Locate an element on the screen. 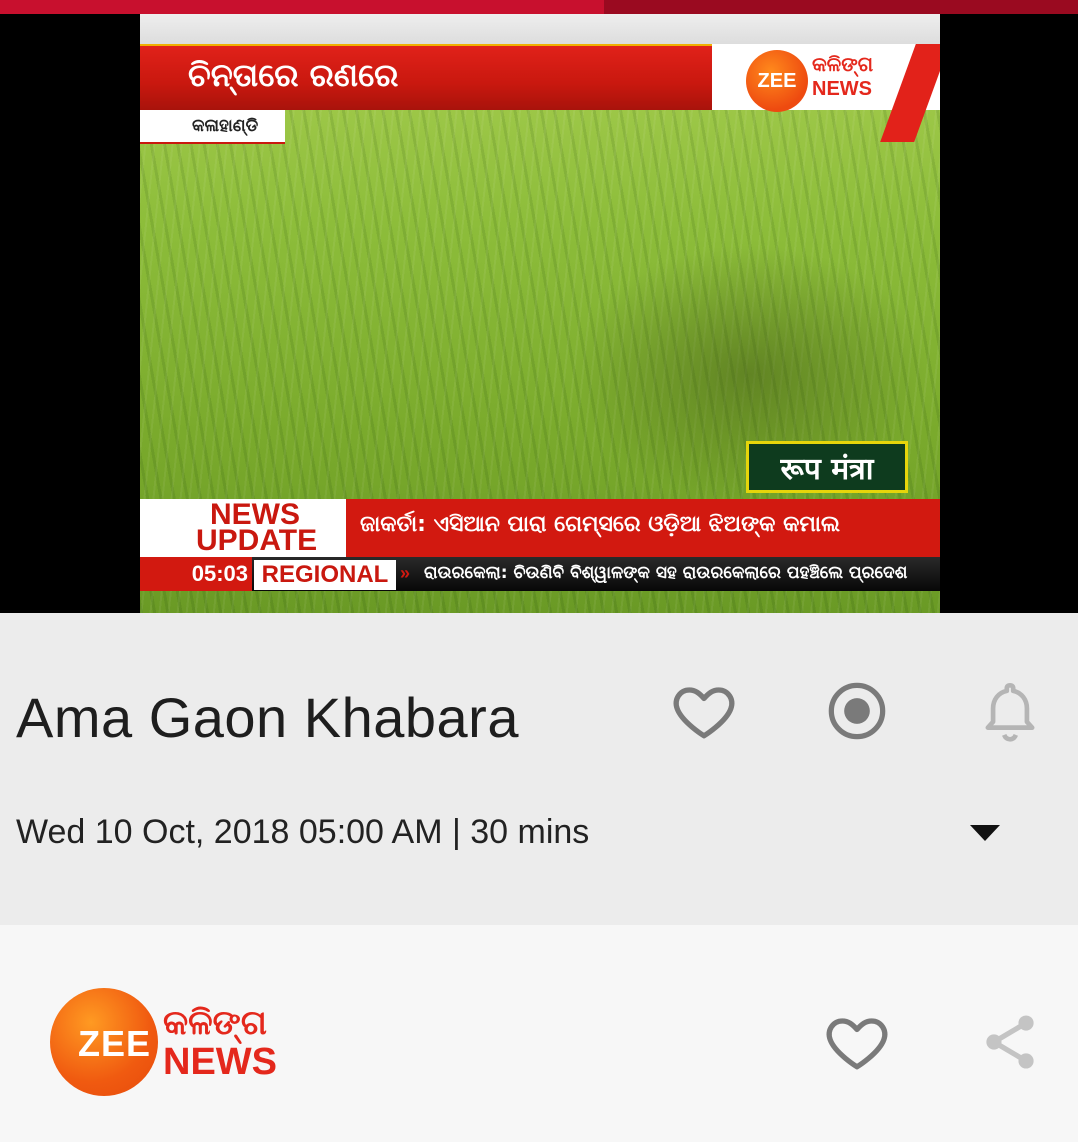 Image resolution: width=1078 pixels, height=1142 pixels. program-schedule: Wed 10 Oct, 2018 05:00 AM | 30 mins is located at coordinates (303, 832).